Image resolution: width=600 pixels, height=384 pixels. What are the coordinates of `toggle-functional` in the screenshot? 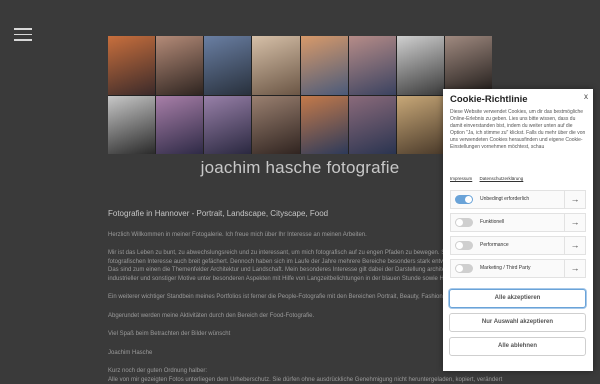 It's located at (464, 222).